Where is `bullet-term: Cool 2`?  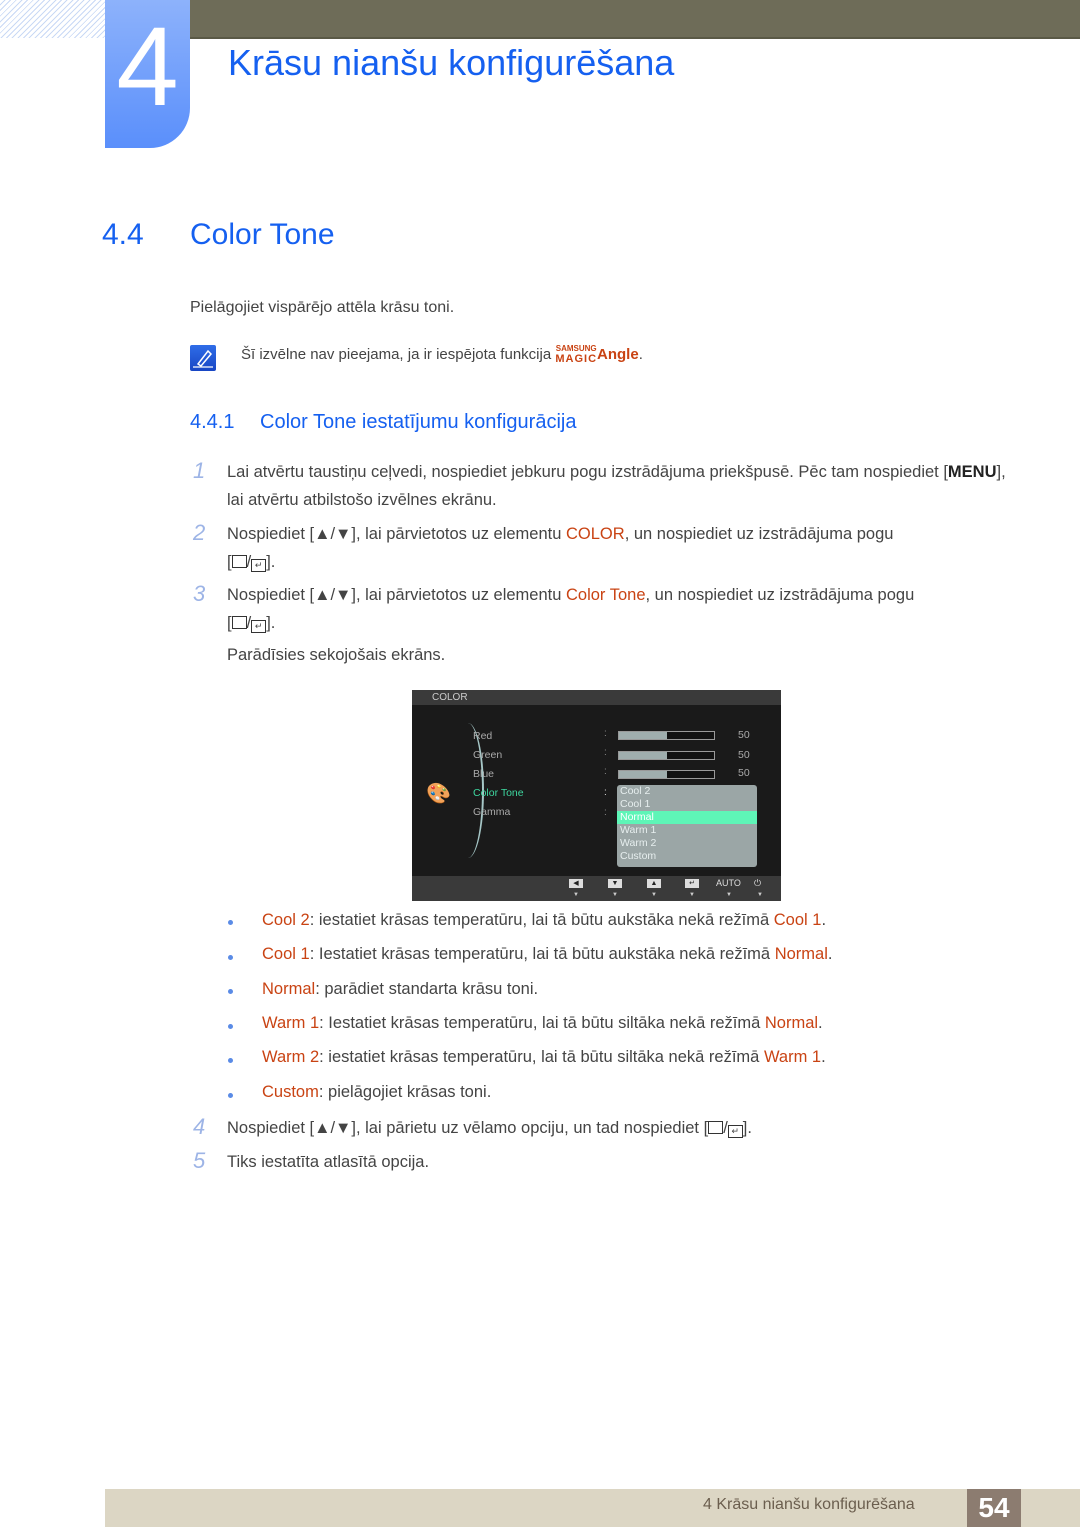
bullet-term: Cool 2 is located at coordinates (286, 920).